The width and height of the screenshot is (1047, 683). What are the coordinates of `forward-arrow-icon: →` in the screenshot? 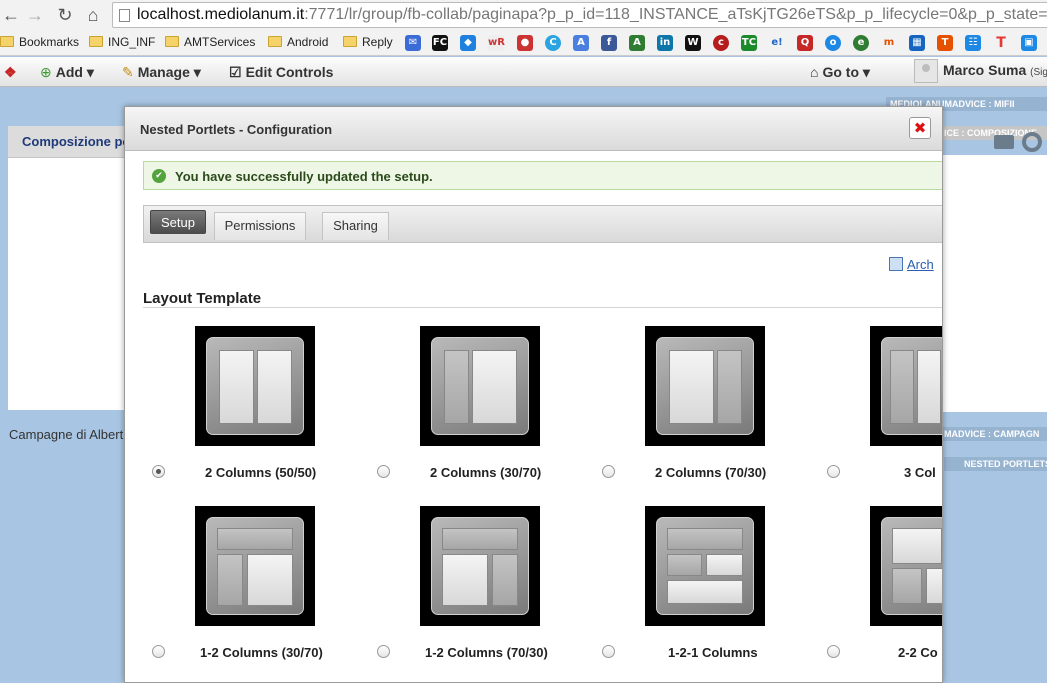 It's located at (35, 15).